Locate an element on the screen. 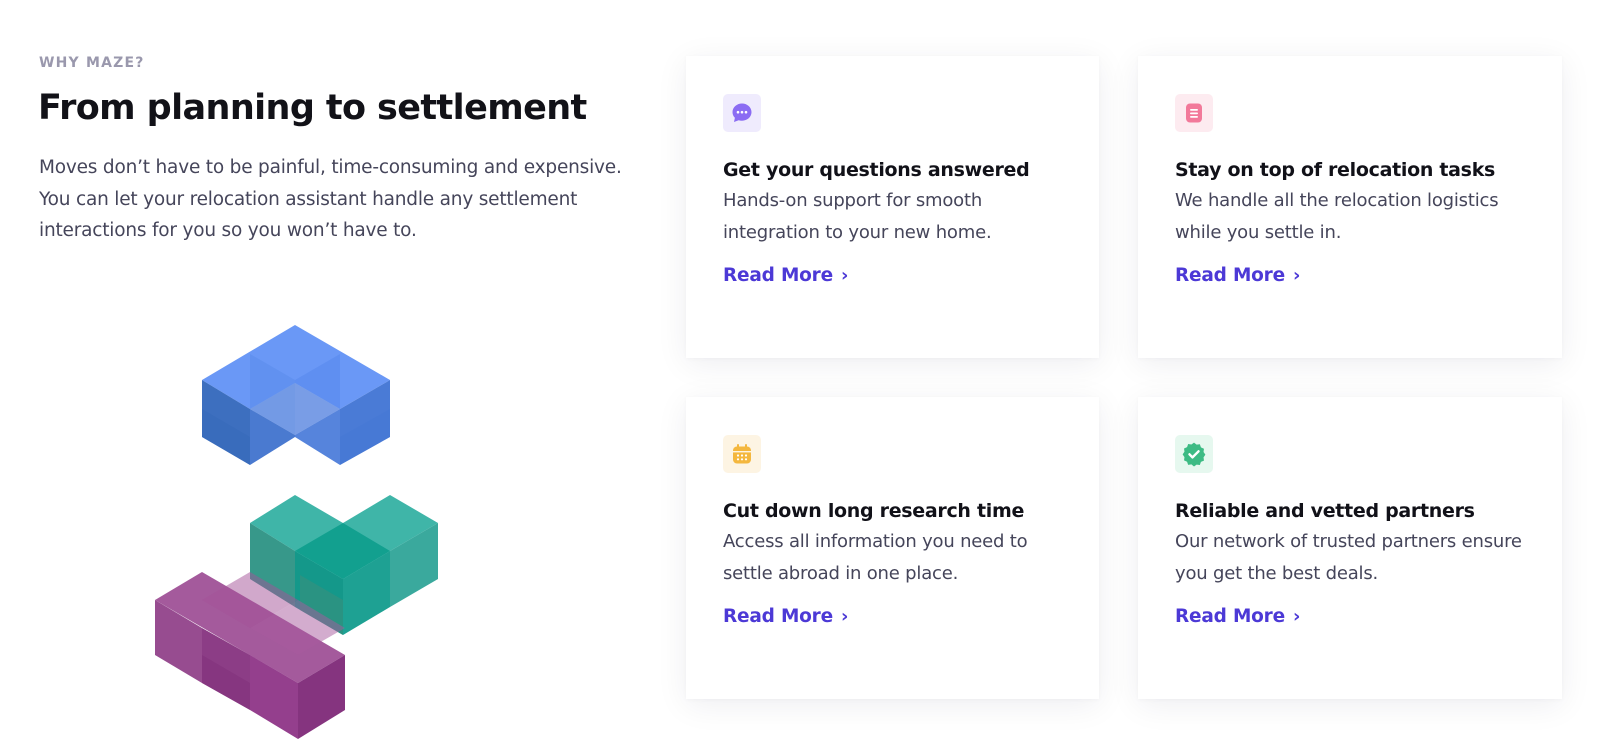 This screenshot has height=744, width=1600. read-more-link-research: Read More › is located at coordinates (785, 616).